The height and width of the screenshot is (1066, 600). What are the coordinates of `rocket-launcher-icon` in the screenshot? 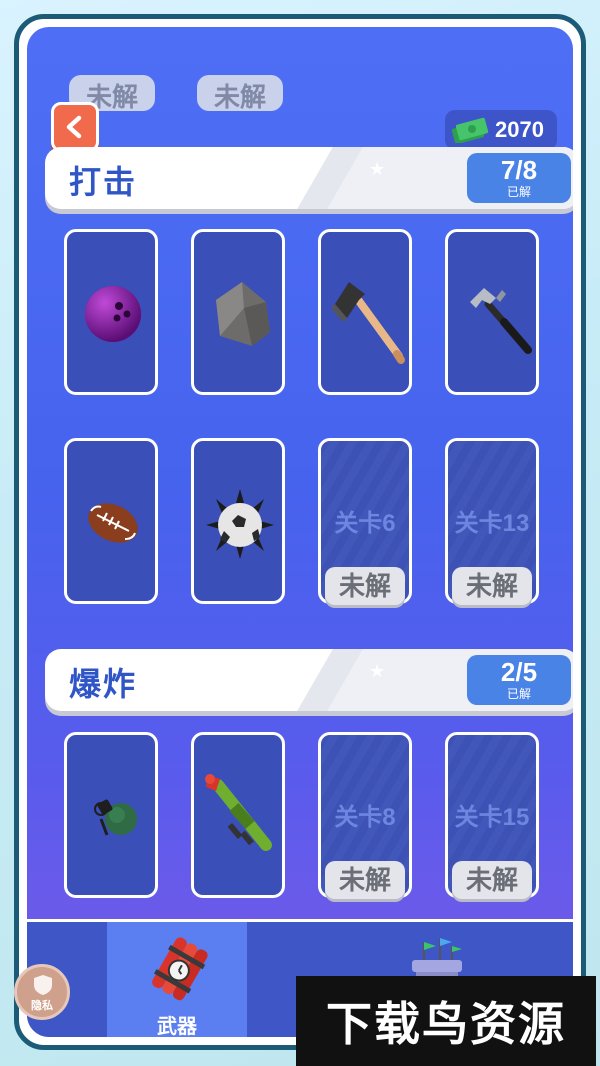 It's located at (238, 812).